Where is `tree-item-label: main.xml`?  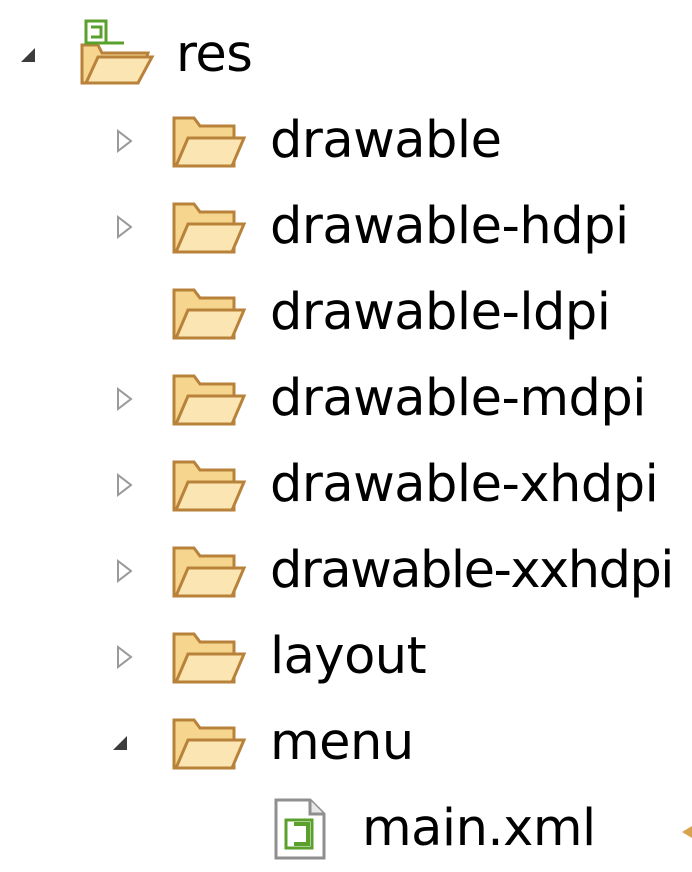
tree-item-label: main.xml is located at coordinates (479, 828).